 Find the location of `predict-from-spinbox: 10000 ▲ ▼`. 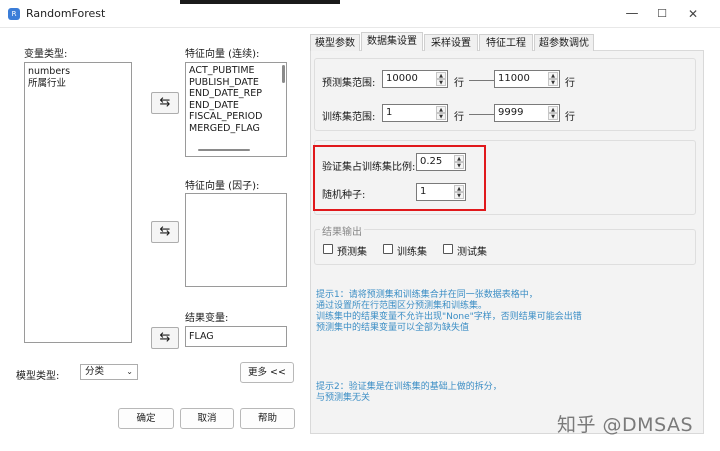

predict-from-spinbox: 10000 ▲ ▼ is located at coordinates (415, 79).